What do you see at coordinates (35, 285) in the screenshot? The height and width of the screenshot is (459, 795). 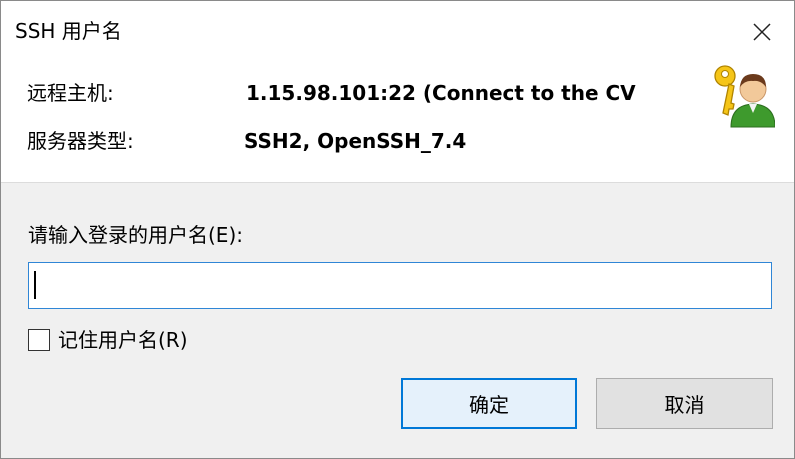 I see `text-caret` at bounding box center [35, 285].